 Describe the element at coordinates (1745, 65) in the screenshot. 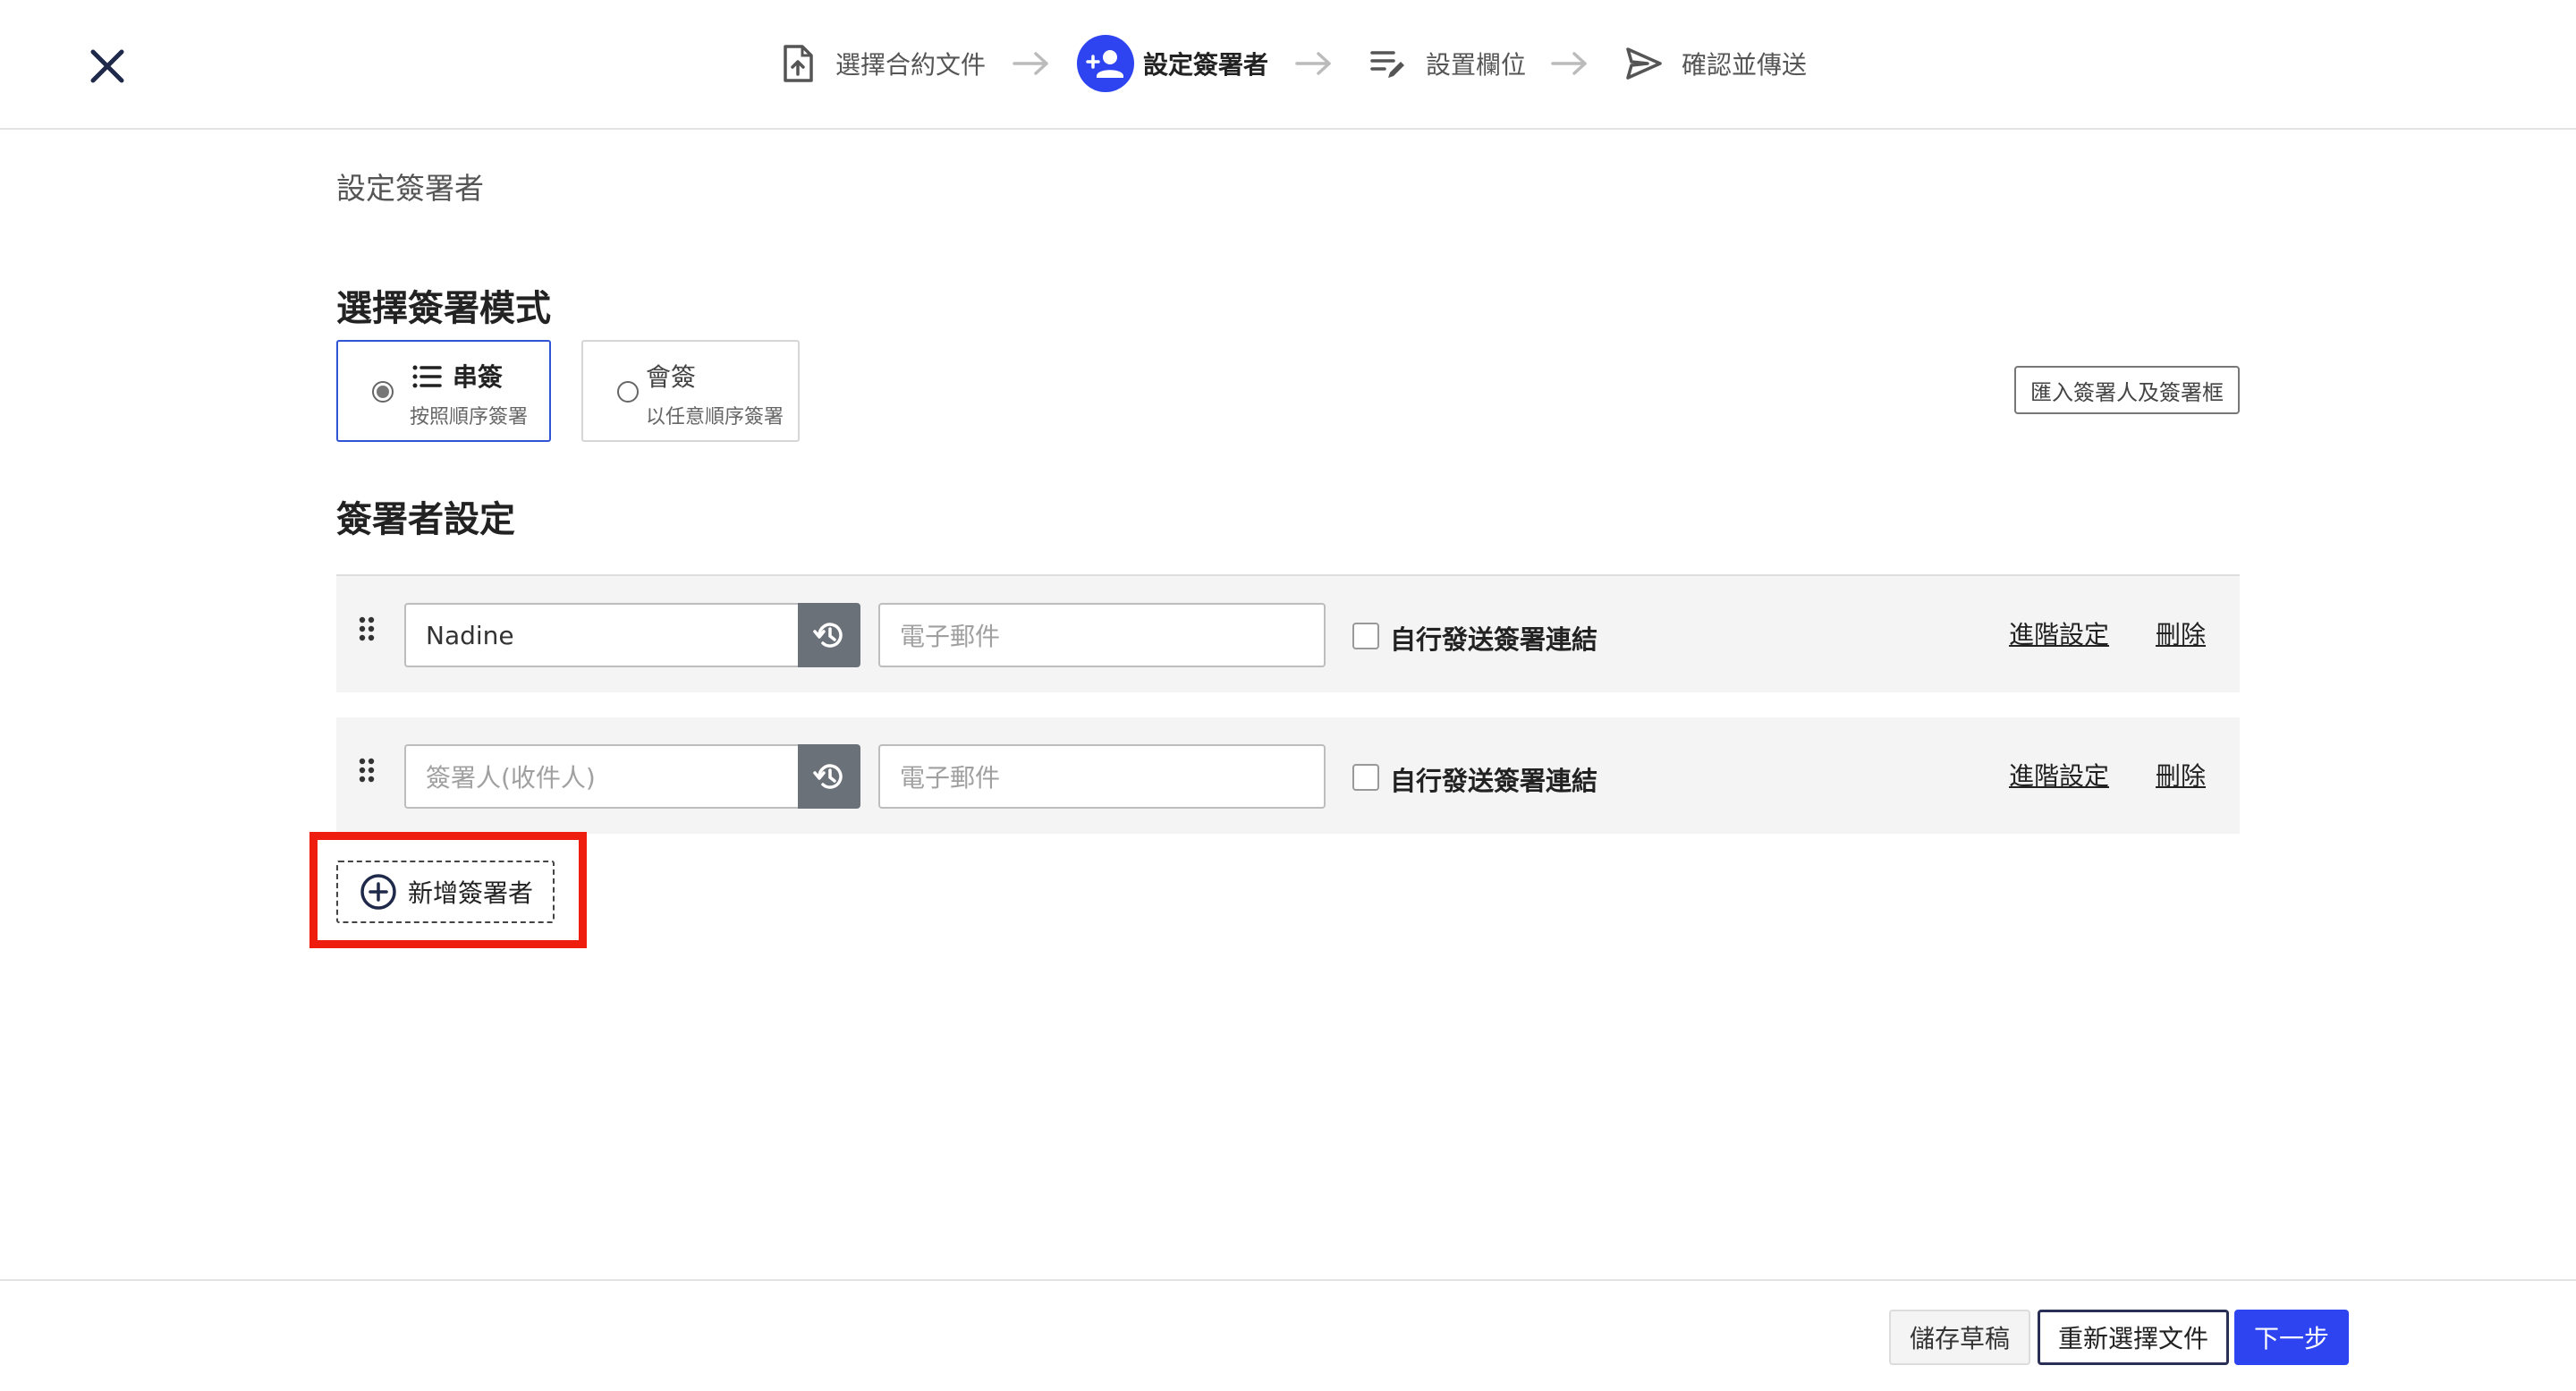

I see `step-label: 確認並傳送` at that location.